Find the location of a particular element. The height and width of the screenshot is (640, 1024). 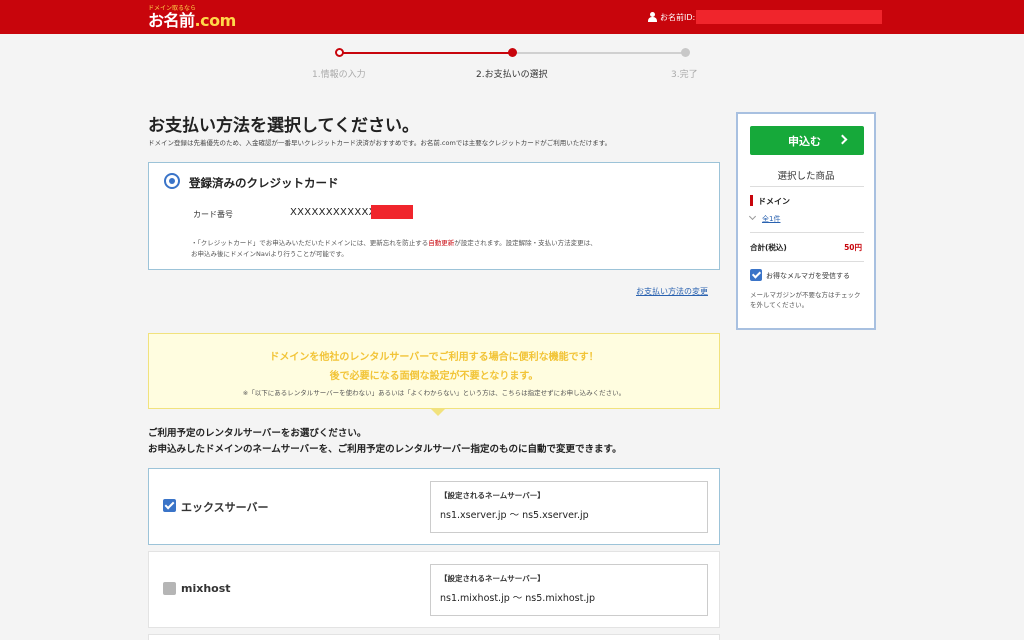

promo-line-2: 後で必要になる面倒な設定が不要となります。 is located at coordinates (434, 376).